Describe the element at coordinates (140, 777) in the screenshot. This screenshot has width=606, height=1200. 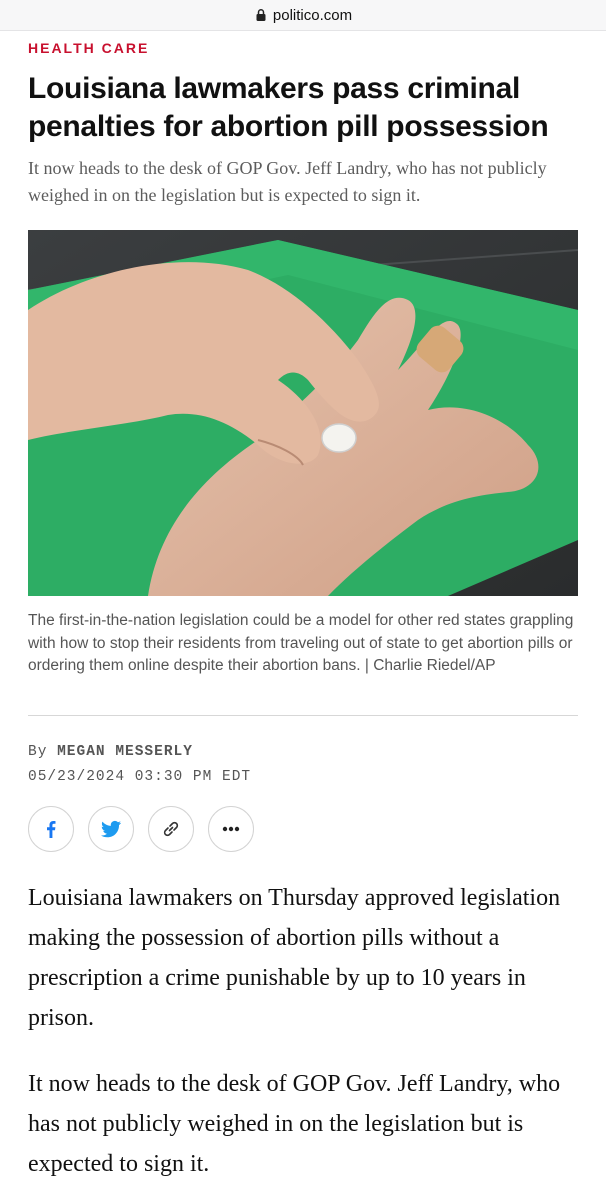
I see `publish-timestamp: 05/23/2024 03:30 PM EDT` at that location.